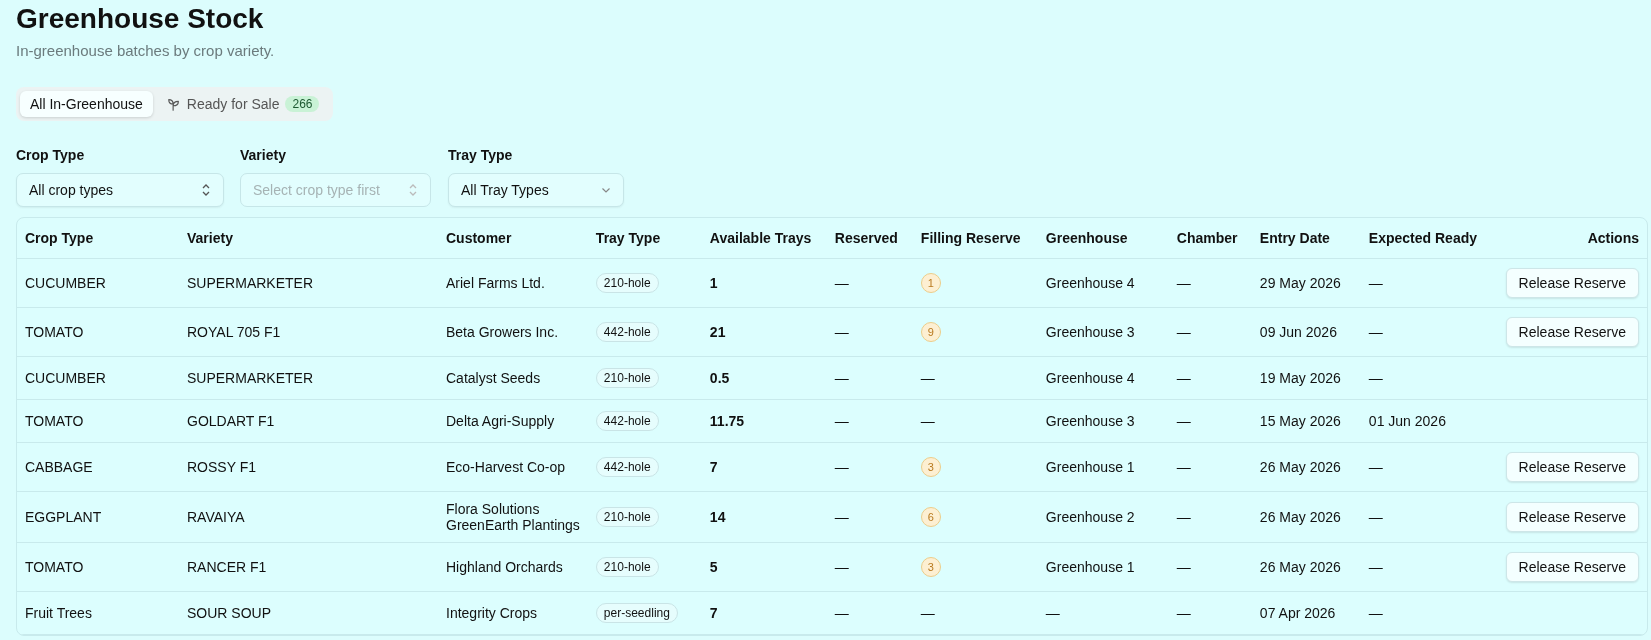 This screenshot has width=1651, height=640. I want to click on table-cell: GOLDART F1, so click(231, 421).